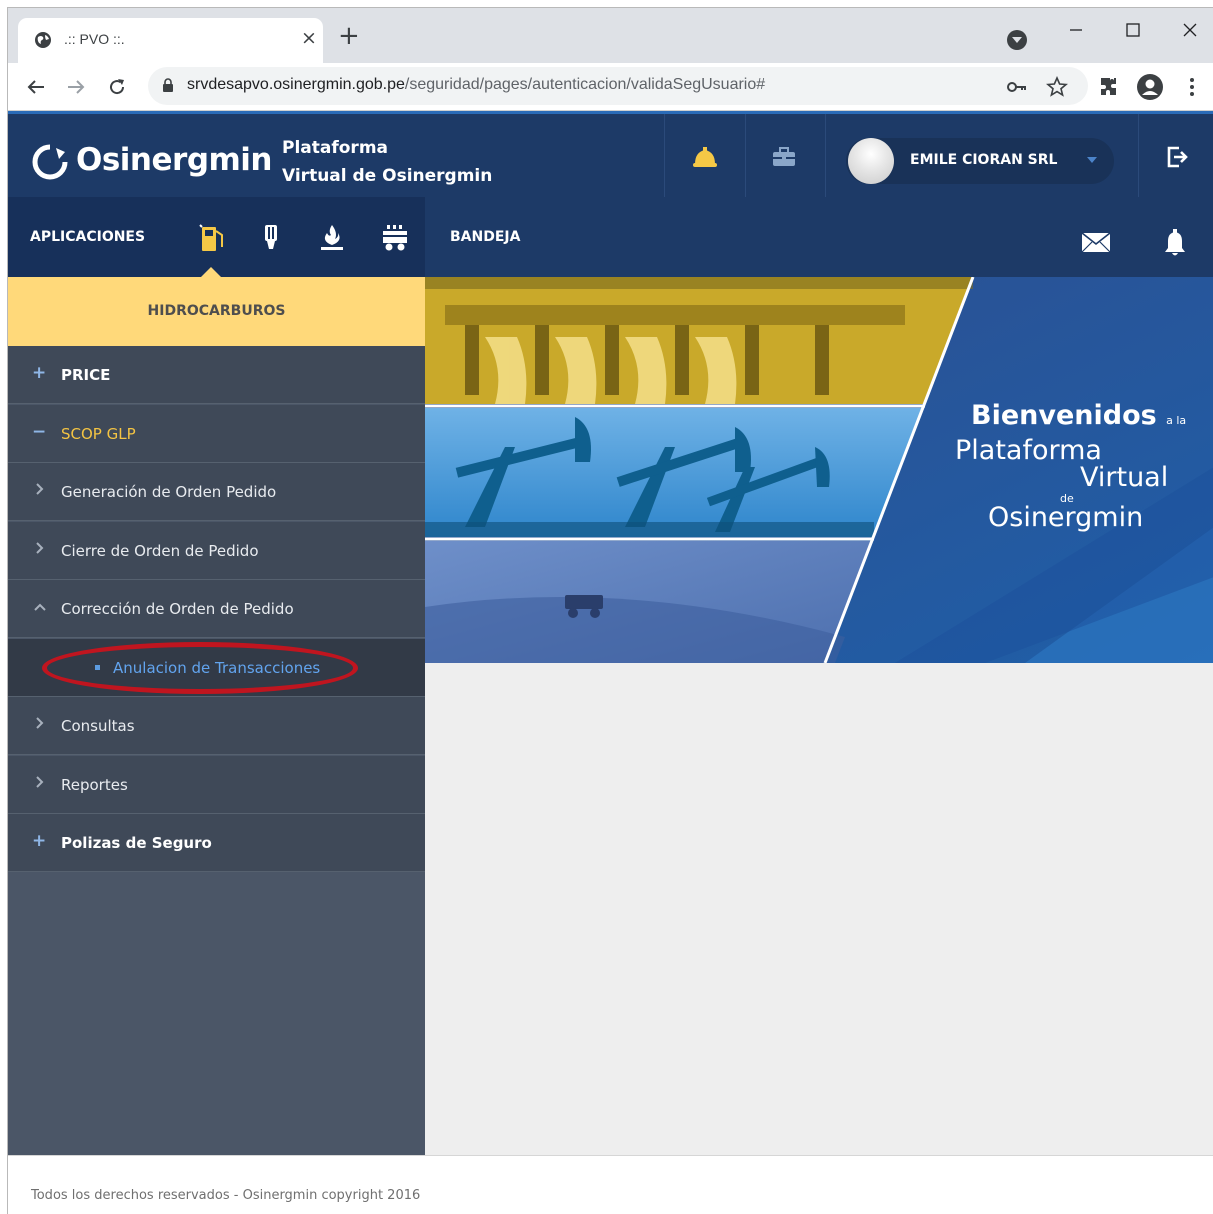 The width and height of the screenshot is (1213, 1214). What do you see at coordinates (170, 40) in the screenshot?
I see `browser-tab: .:: PVO ::. ×` at bounding box center [170, 40].